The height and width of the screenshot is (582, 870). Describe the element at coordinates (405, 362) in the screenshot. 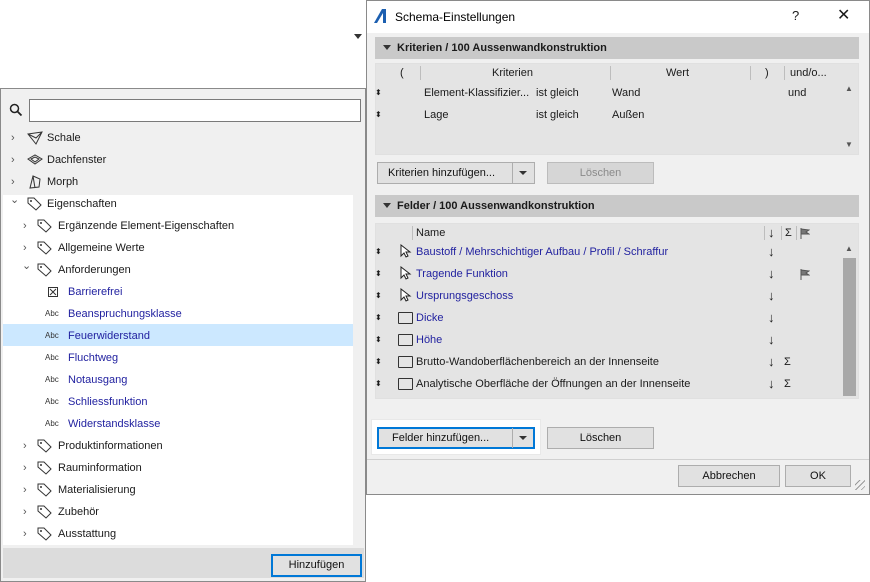

I see `property-icon` at that location.